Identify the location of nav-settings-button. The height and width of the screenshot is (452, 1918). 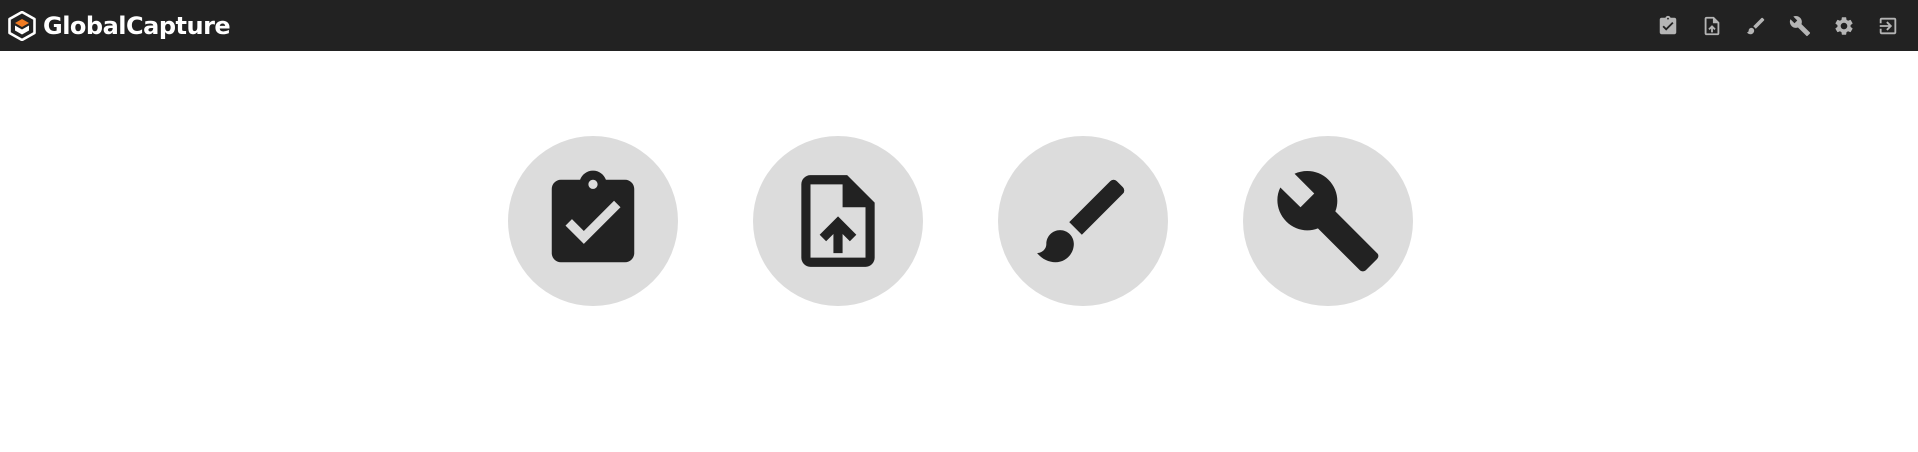
(1844, 25).